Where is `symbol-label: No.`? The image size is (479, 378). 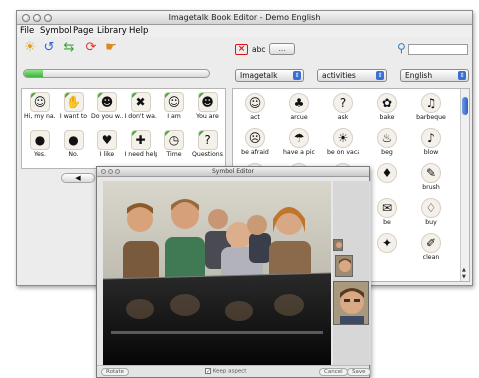 symbol-label: No. is located at coordinates (73, 154).